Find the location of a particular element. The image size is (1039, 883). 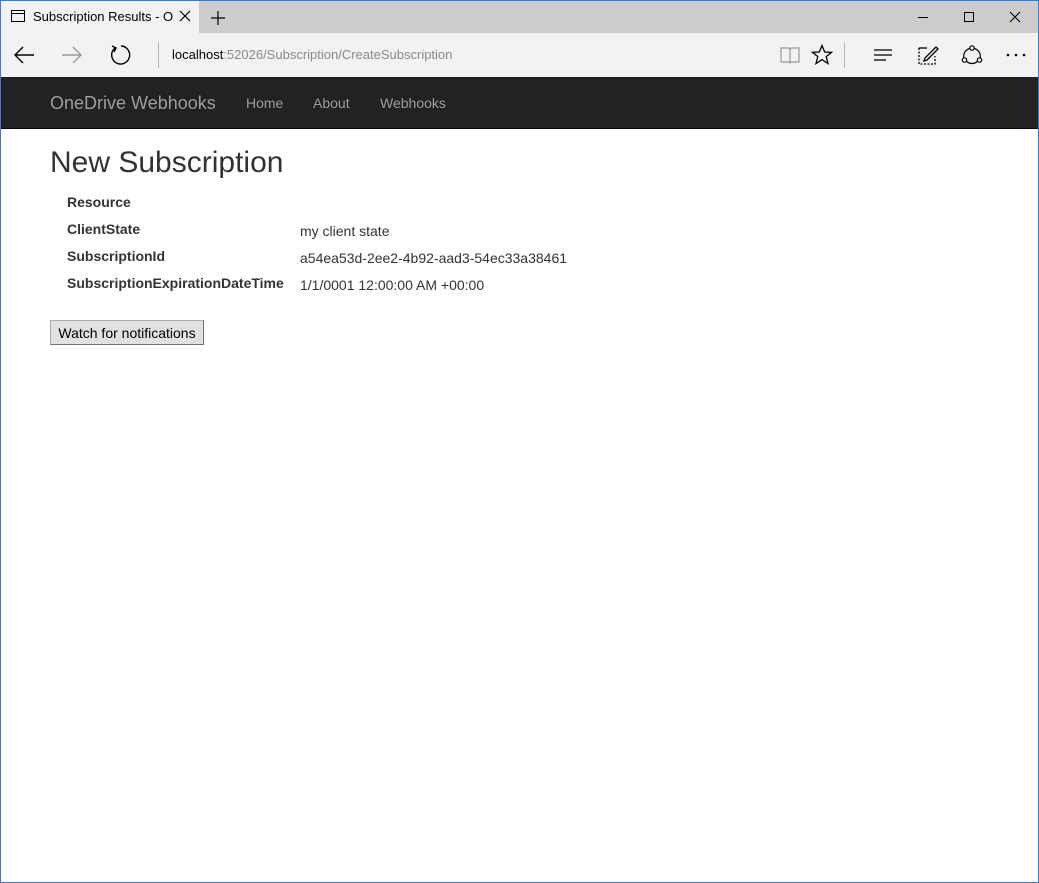

maximize-icon is located at coordinates (969, 17).